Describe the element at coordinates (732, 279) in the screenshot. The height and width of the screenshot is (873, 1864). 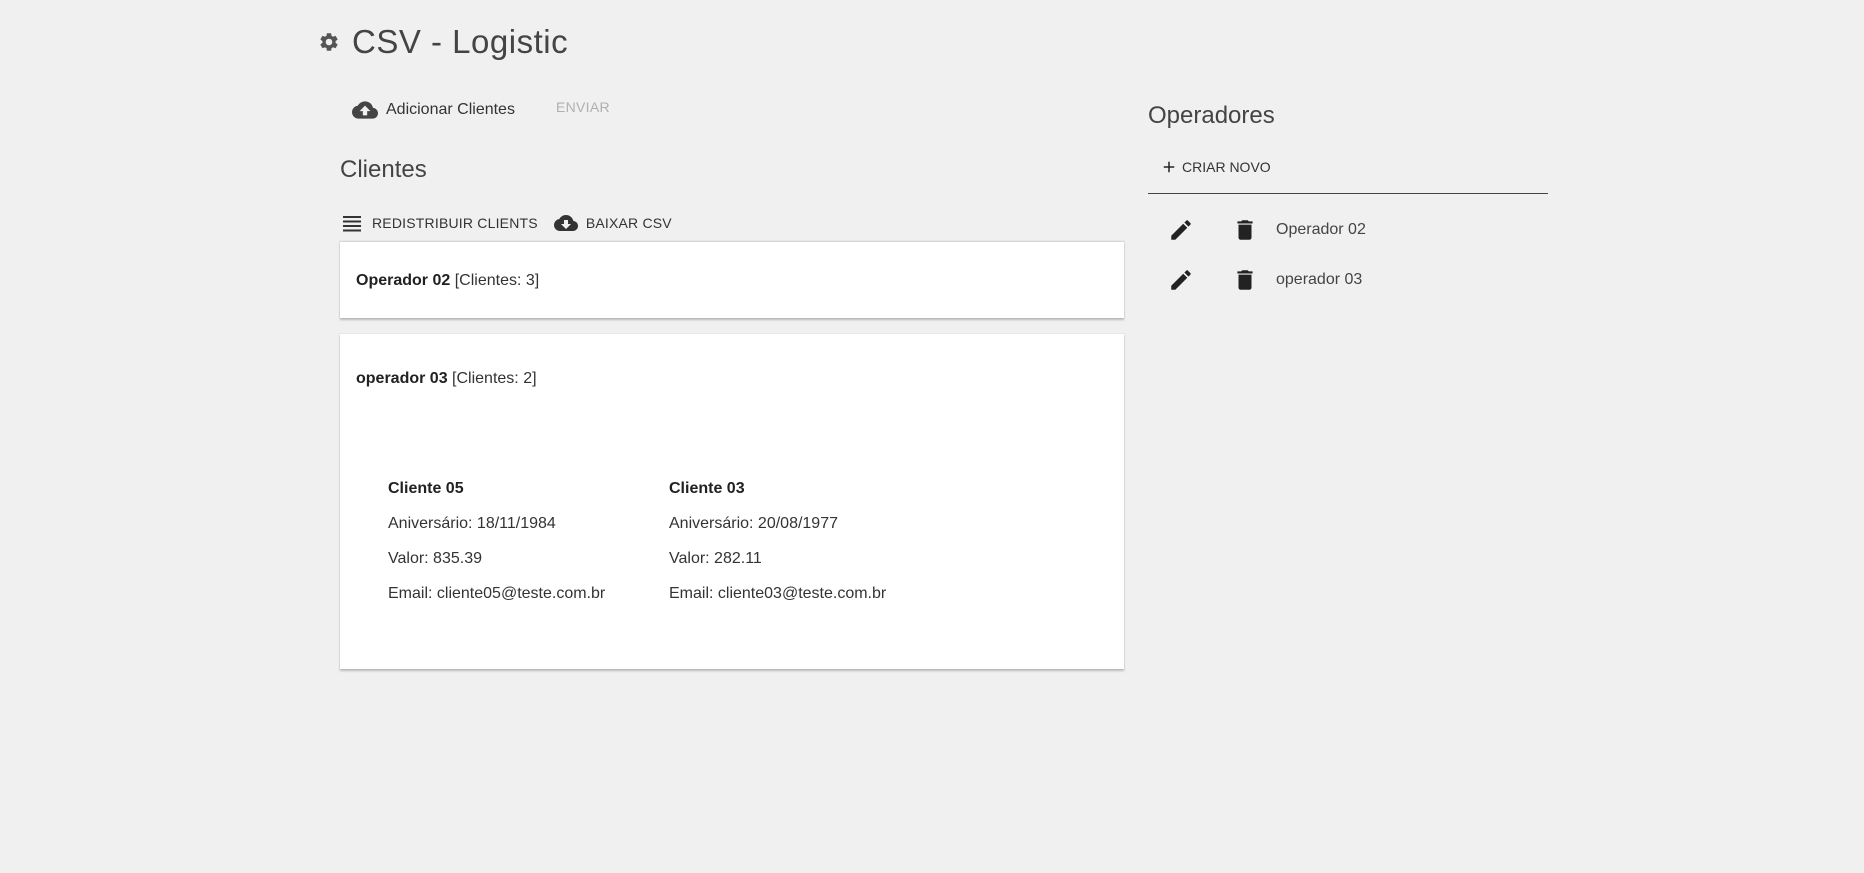
I see `operator-group-panel: Operador 02 [Clientes: 3]` at that location.